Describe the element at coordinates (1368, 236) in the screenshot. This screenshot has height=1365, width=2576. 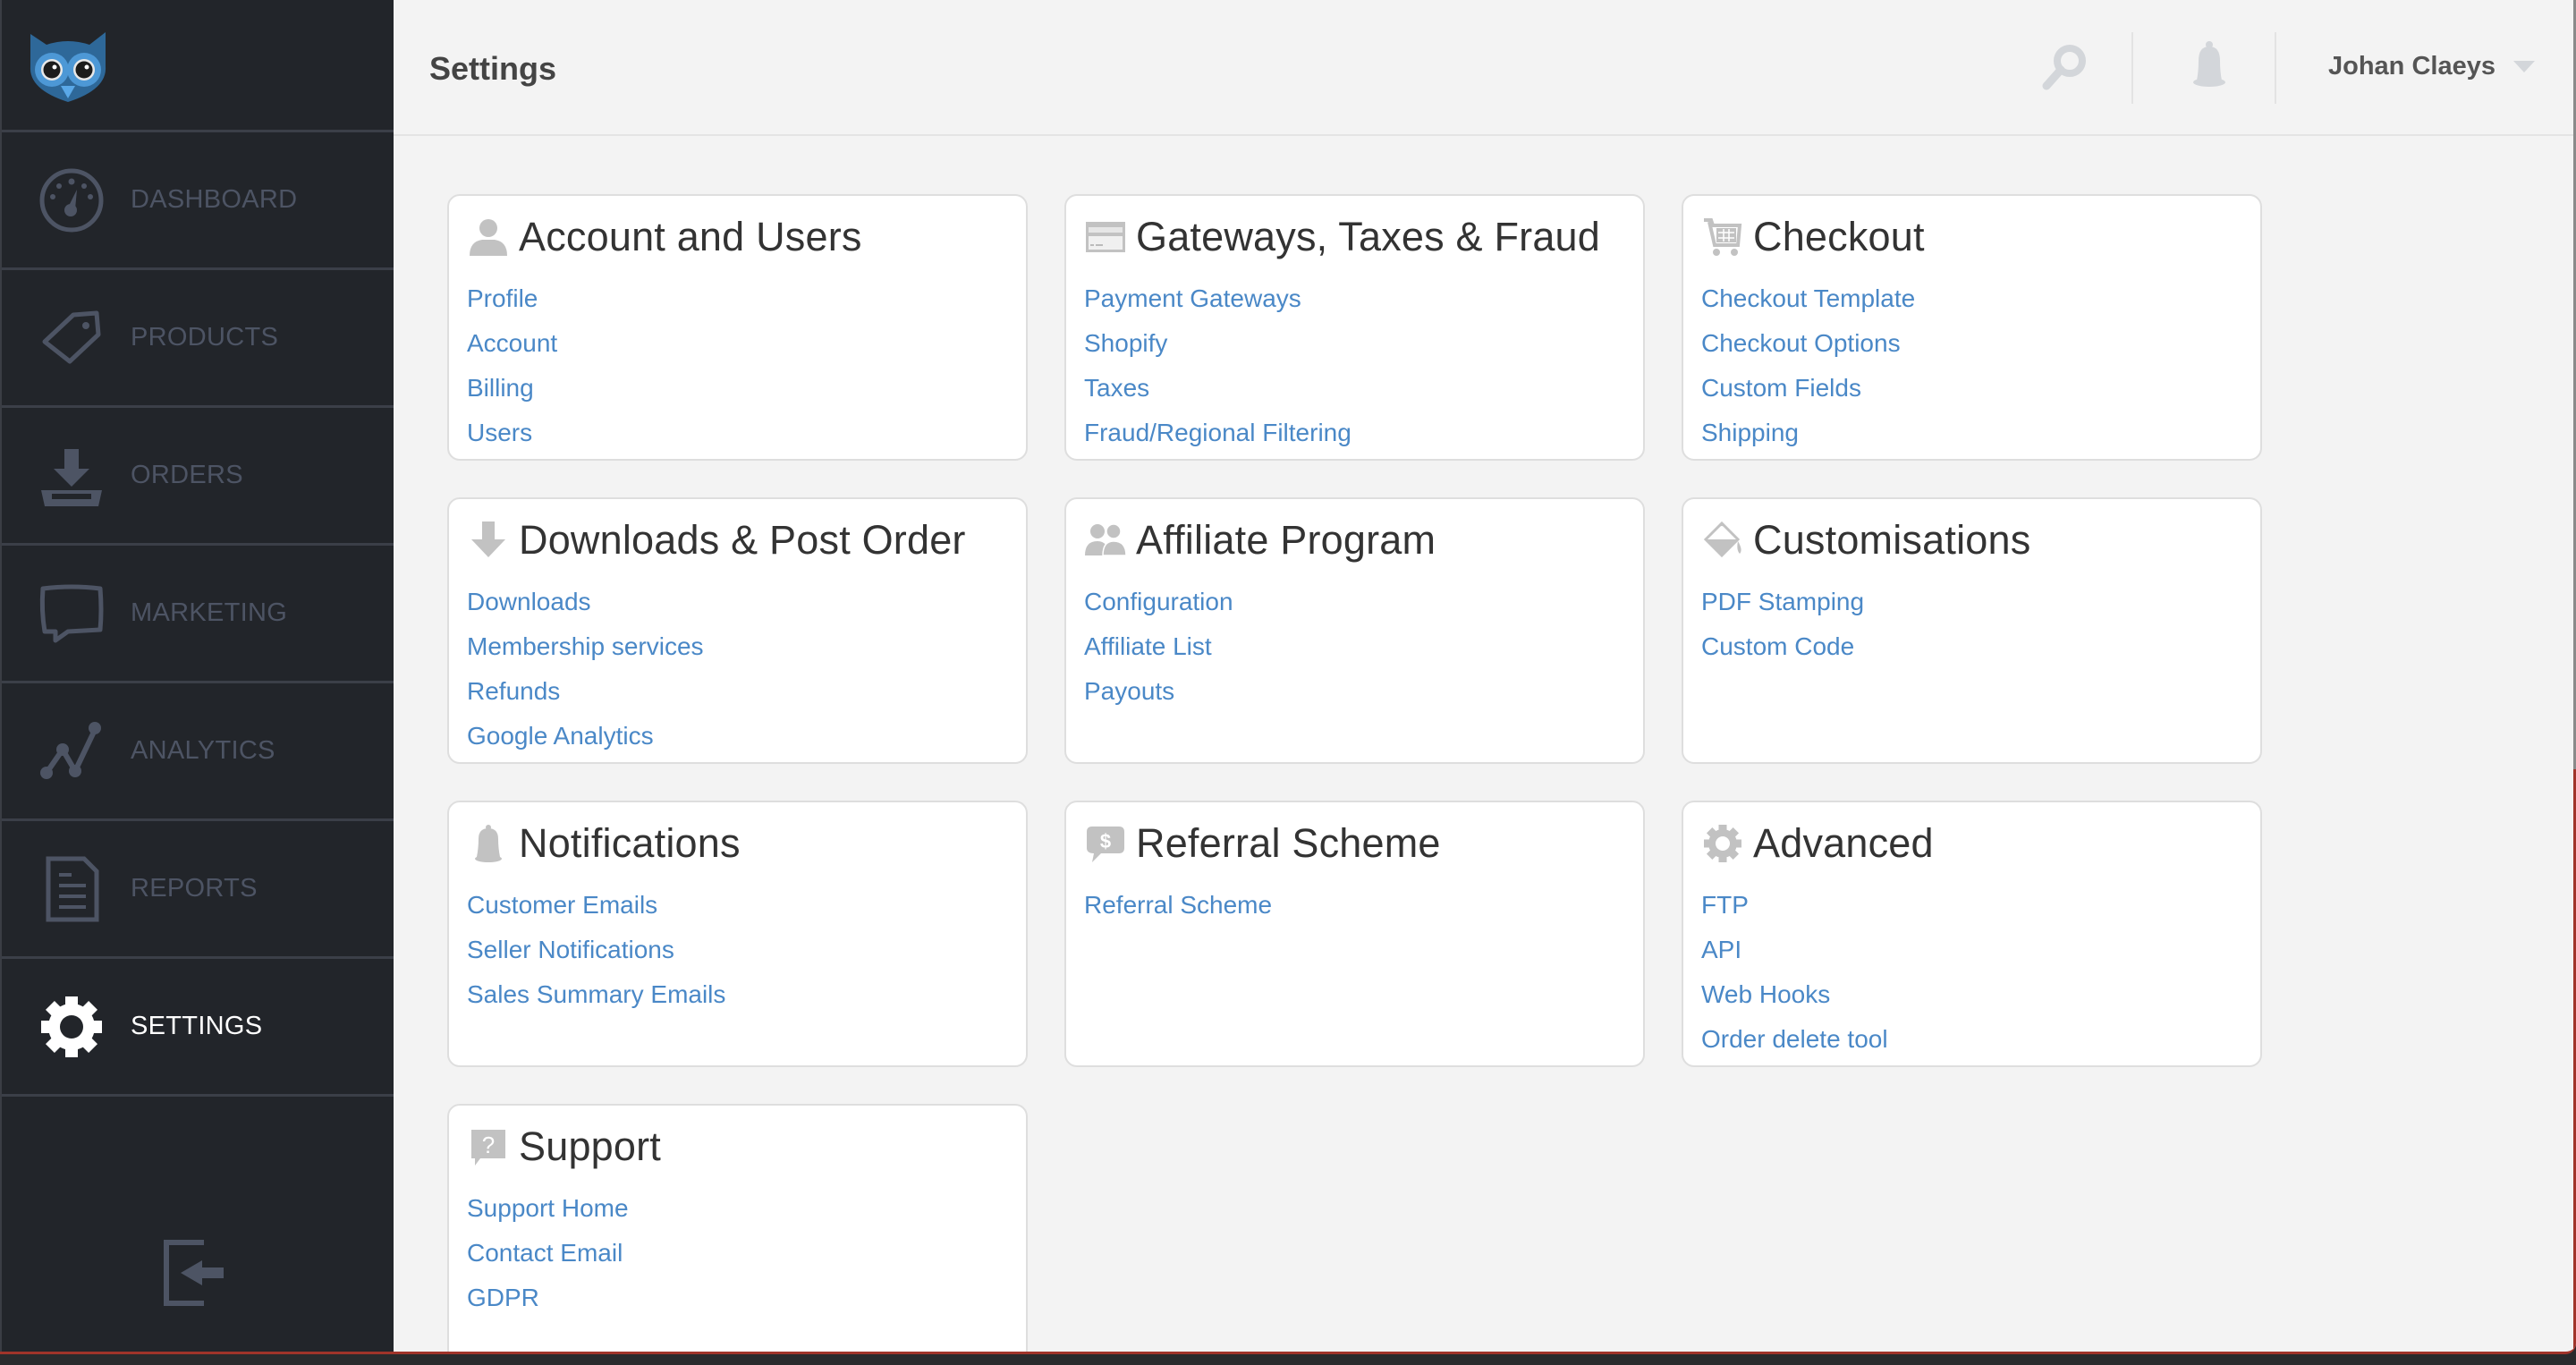
I see `card-title: Gateways, Taxes & Fraud` at that location.